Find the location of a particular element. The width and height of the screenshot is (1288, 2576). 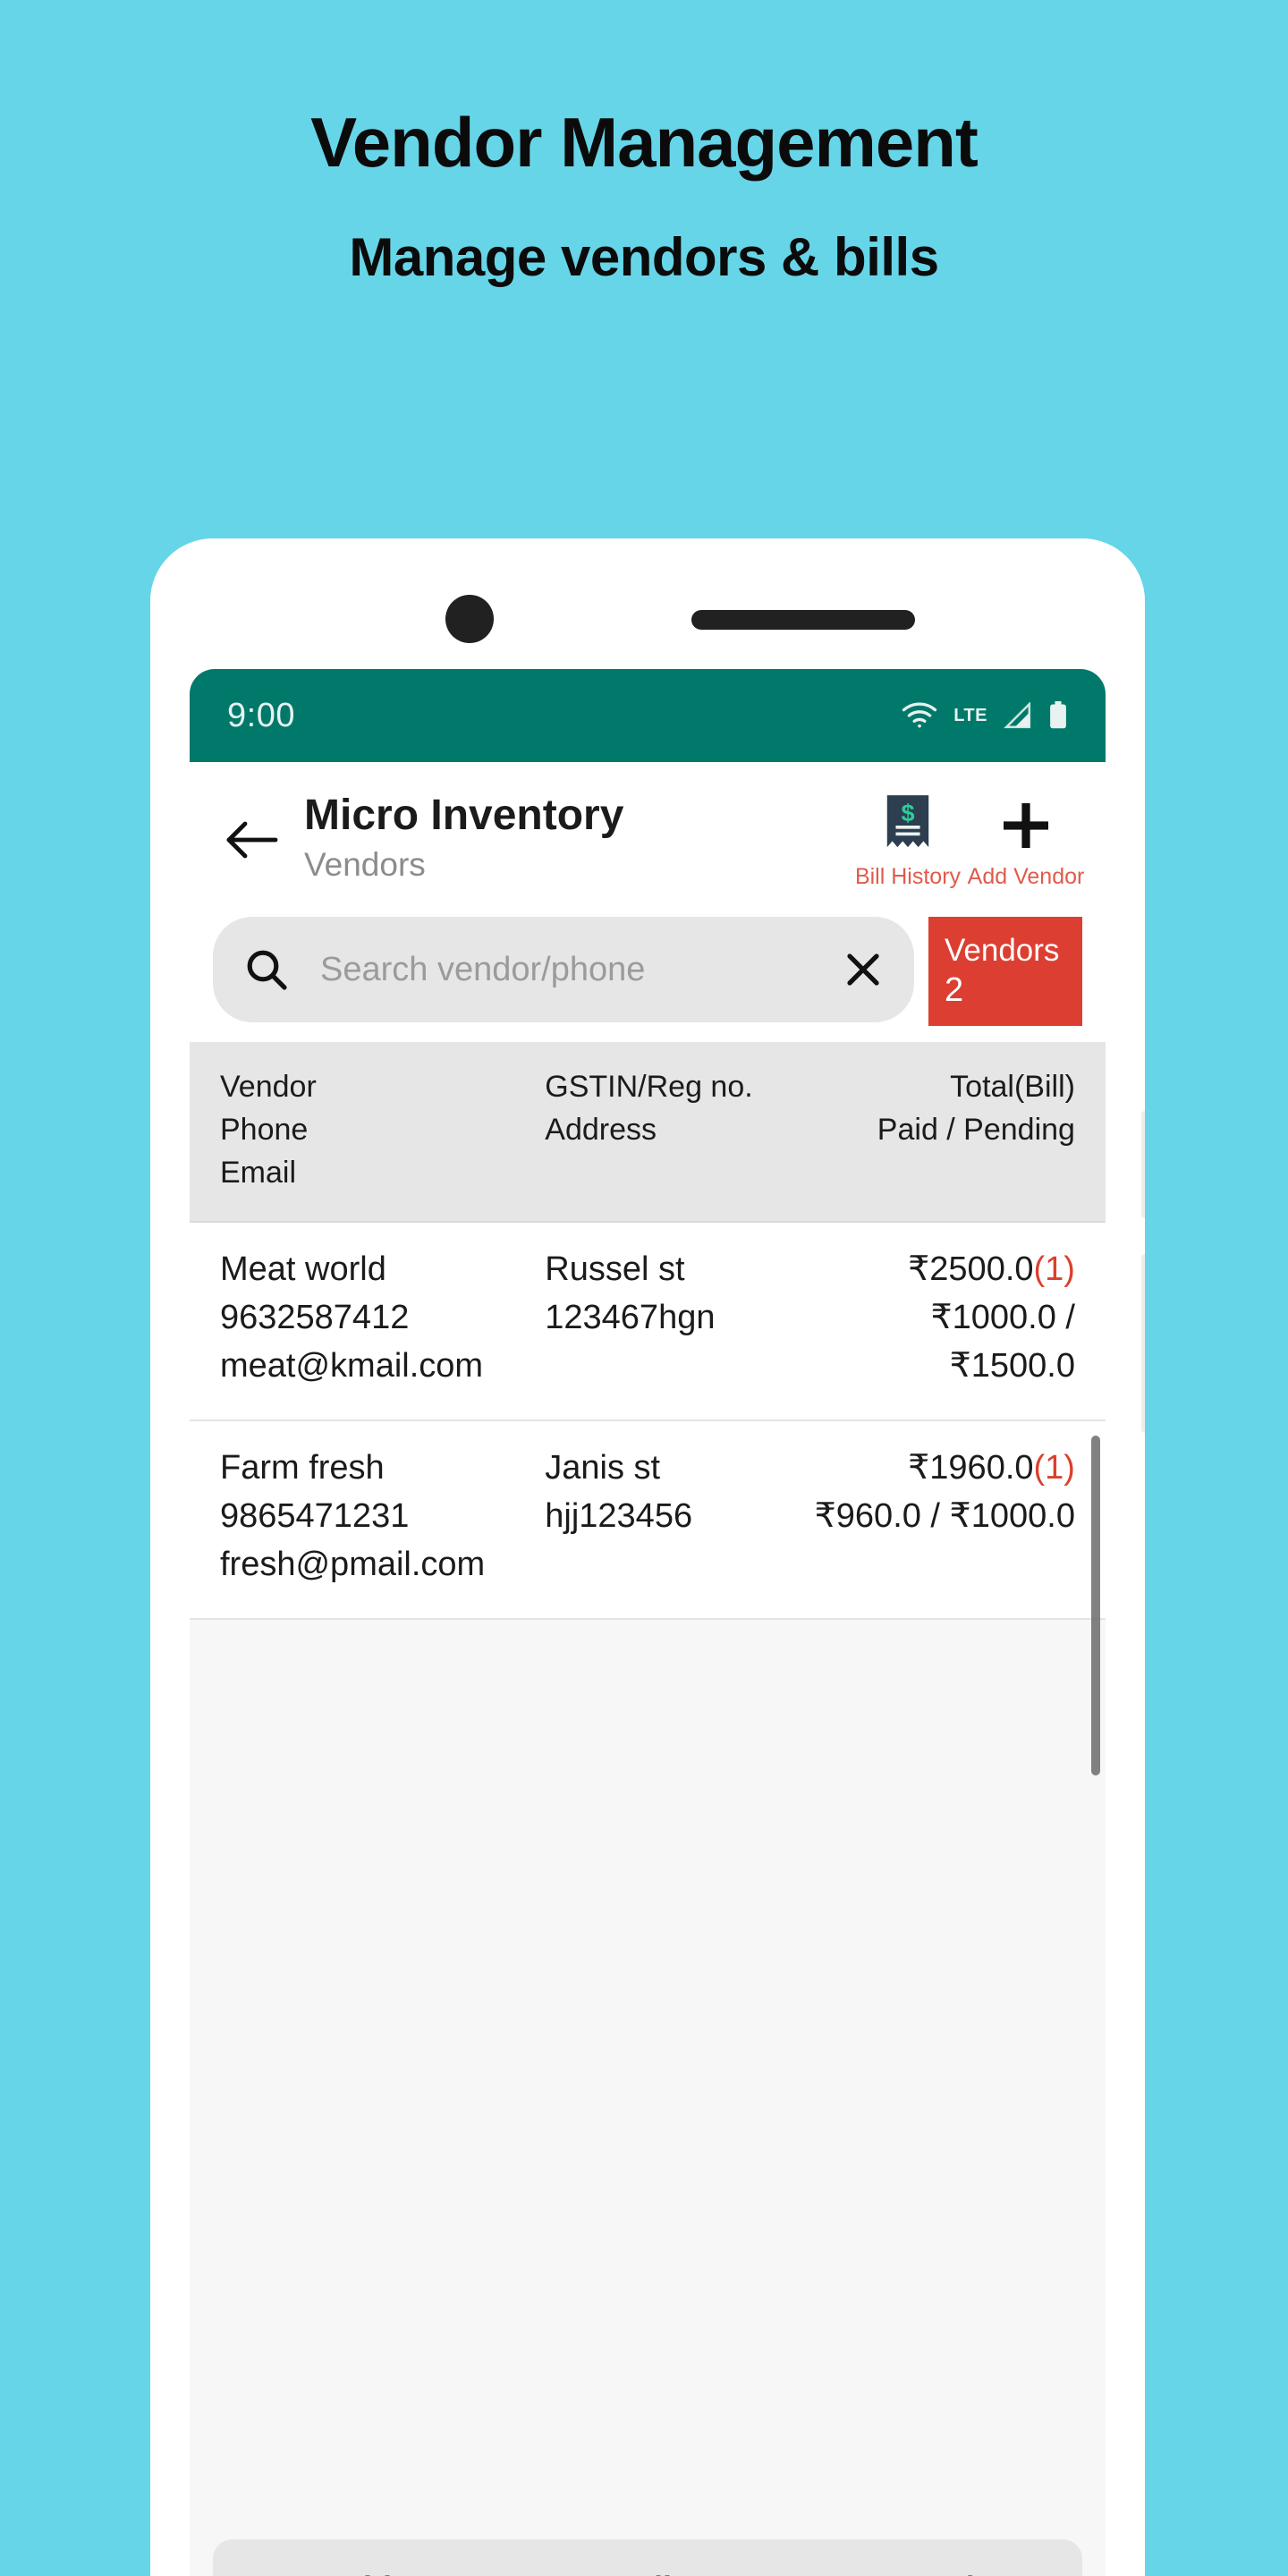

row-vendor-address: hjj123456 is located at coordinates (619, 1516).